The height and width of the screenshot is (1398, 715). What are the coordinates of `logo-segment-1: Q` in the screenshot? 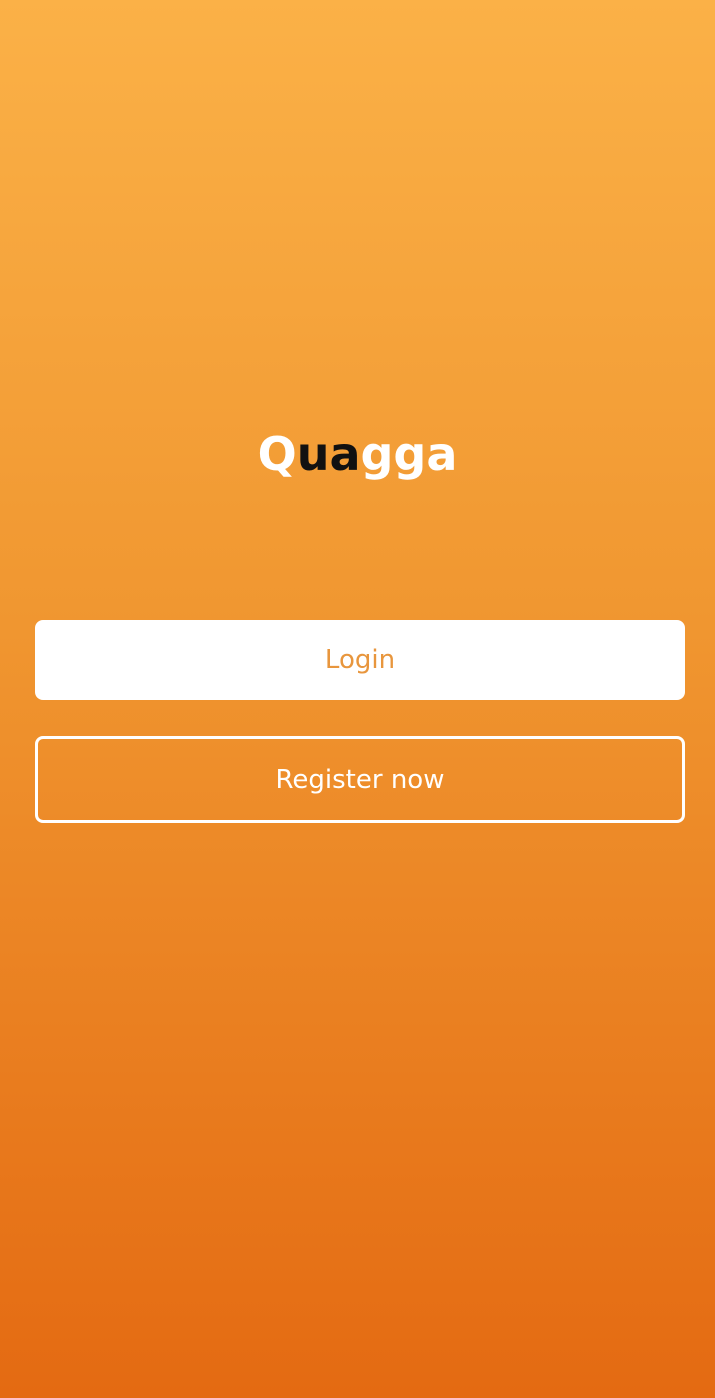 It's located at (277, 454).